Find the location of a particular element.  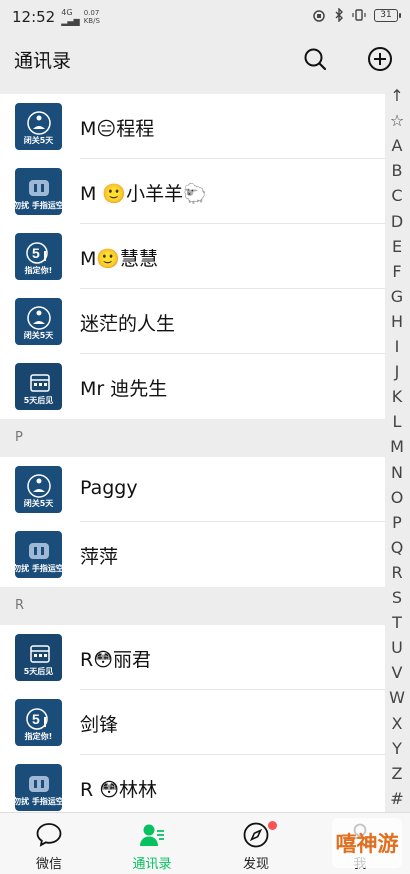

tab-contacts: 通讯录 is located at coordinates (152, 843).